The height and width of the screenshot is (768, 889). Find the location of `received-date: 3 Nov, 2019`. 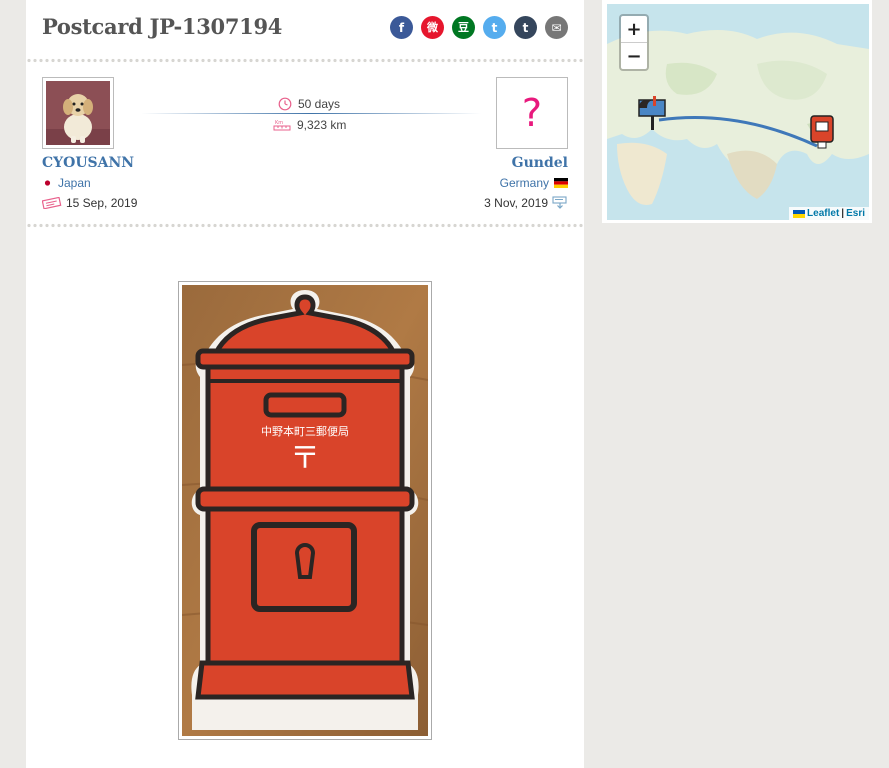

received-date: 3 Nov, 2019 is located at coordinates (526, 203).